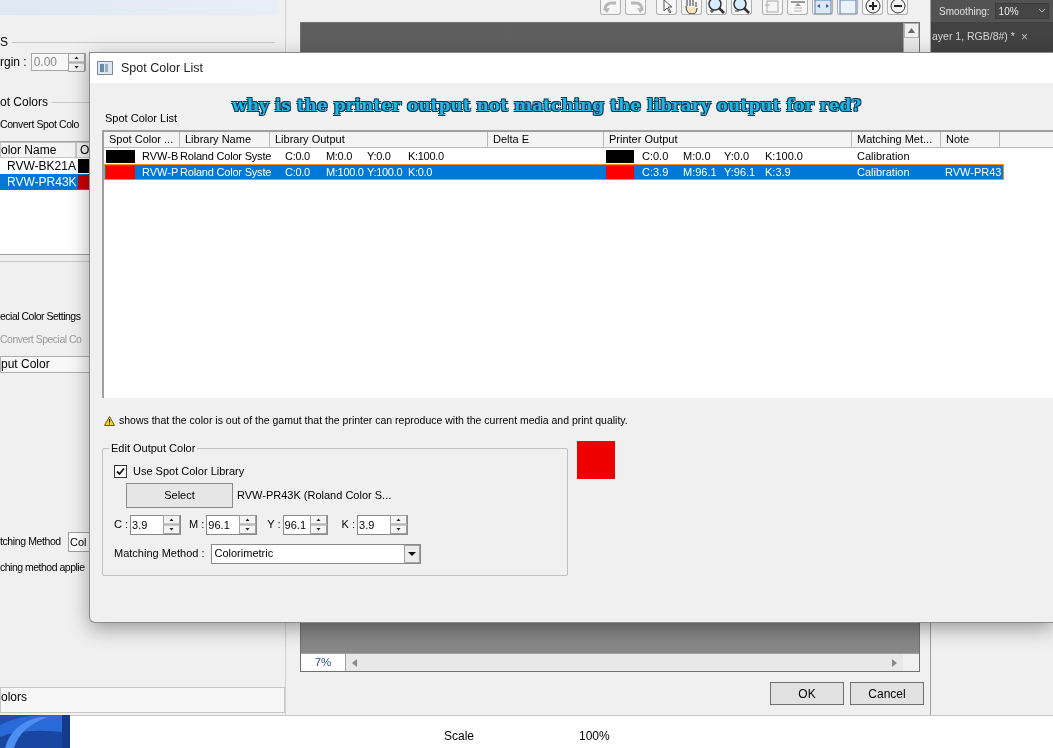 This screenshot has width=1053, height=748. What do you see at coordinates (141, 117) in the screenshot?
I see `list-label: Spot Color List` at bounding box center [141, 117].